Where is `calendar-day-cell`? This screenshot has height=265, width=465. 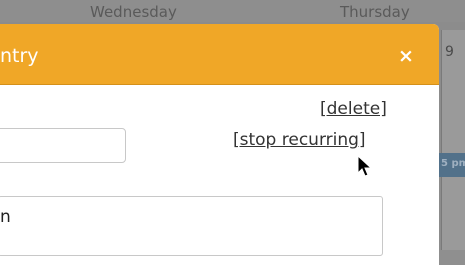
calendar-day-cell is located at coordinates (453, 140).